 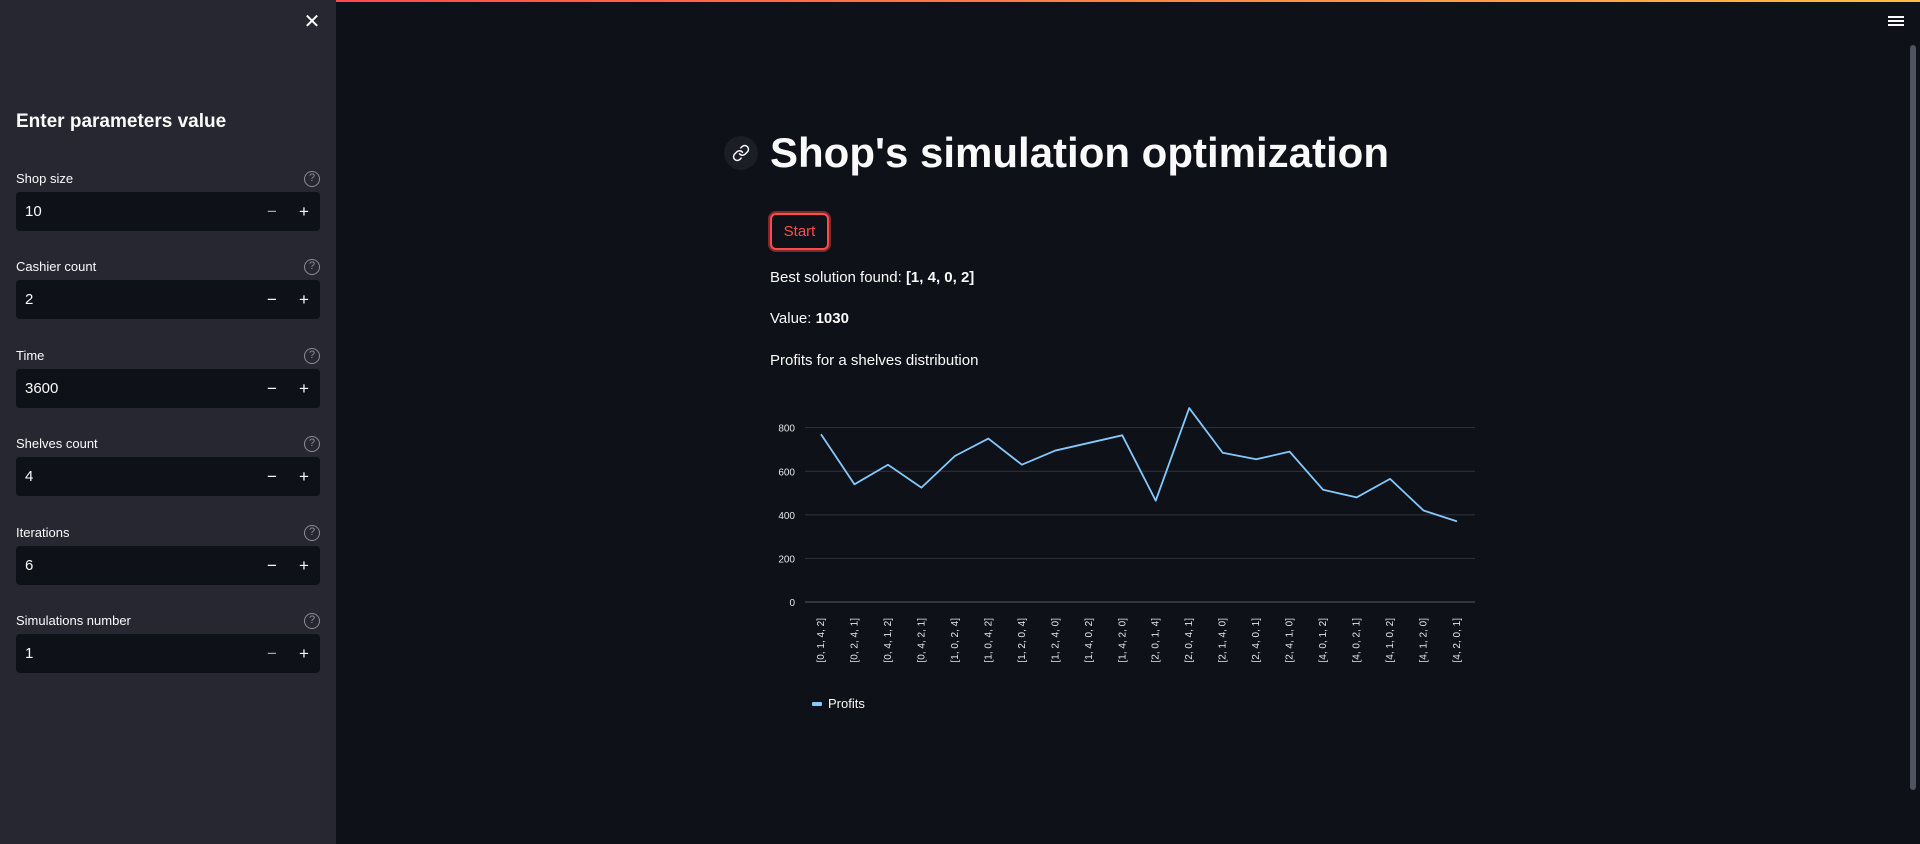 I want to click on y-tick-label: 200, so click(x=786, y=559).